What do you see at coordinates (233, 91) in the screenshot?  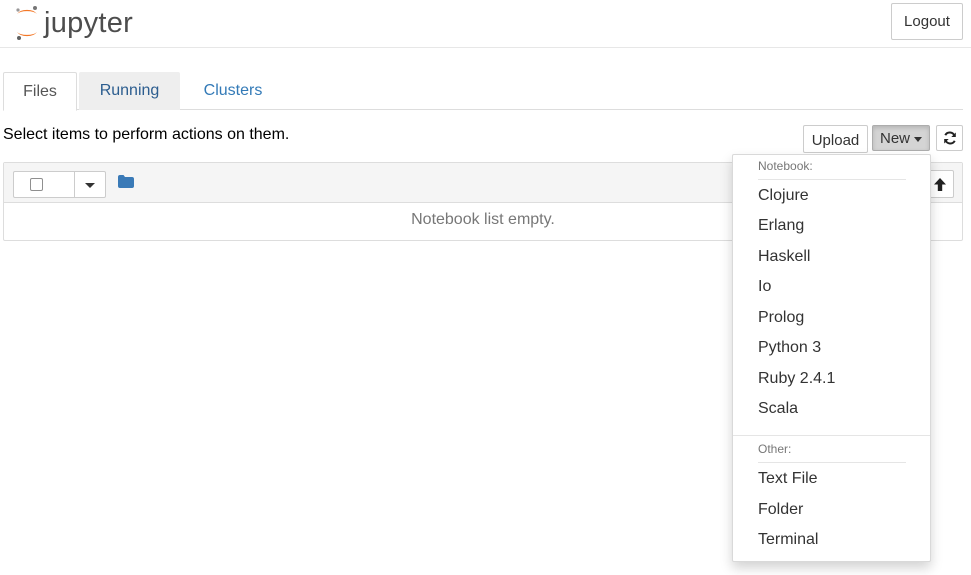 I see `tab-clusters: Clusters` at bounding box center [233, 91].